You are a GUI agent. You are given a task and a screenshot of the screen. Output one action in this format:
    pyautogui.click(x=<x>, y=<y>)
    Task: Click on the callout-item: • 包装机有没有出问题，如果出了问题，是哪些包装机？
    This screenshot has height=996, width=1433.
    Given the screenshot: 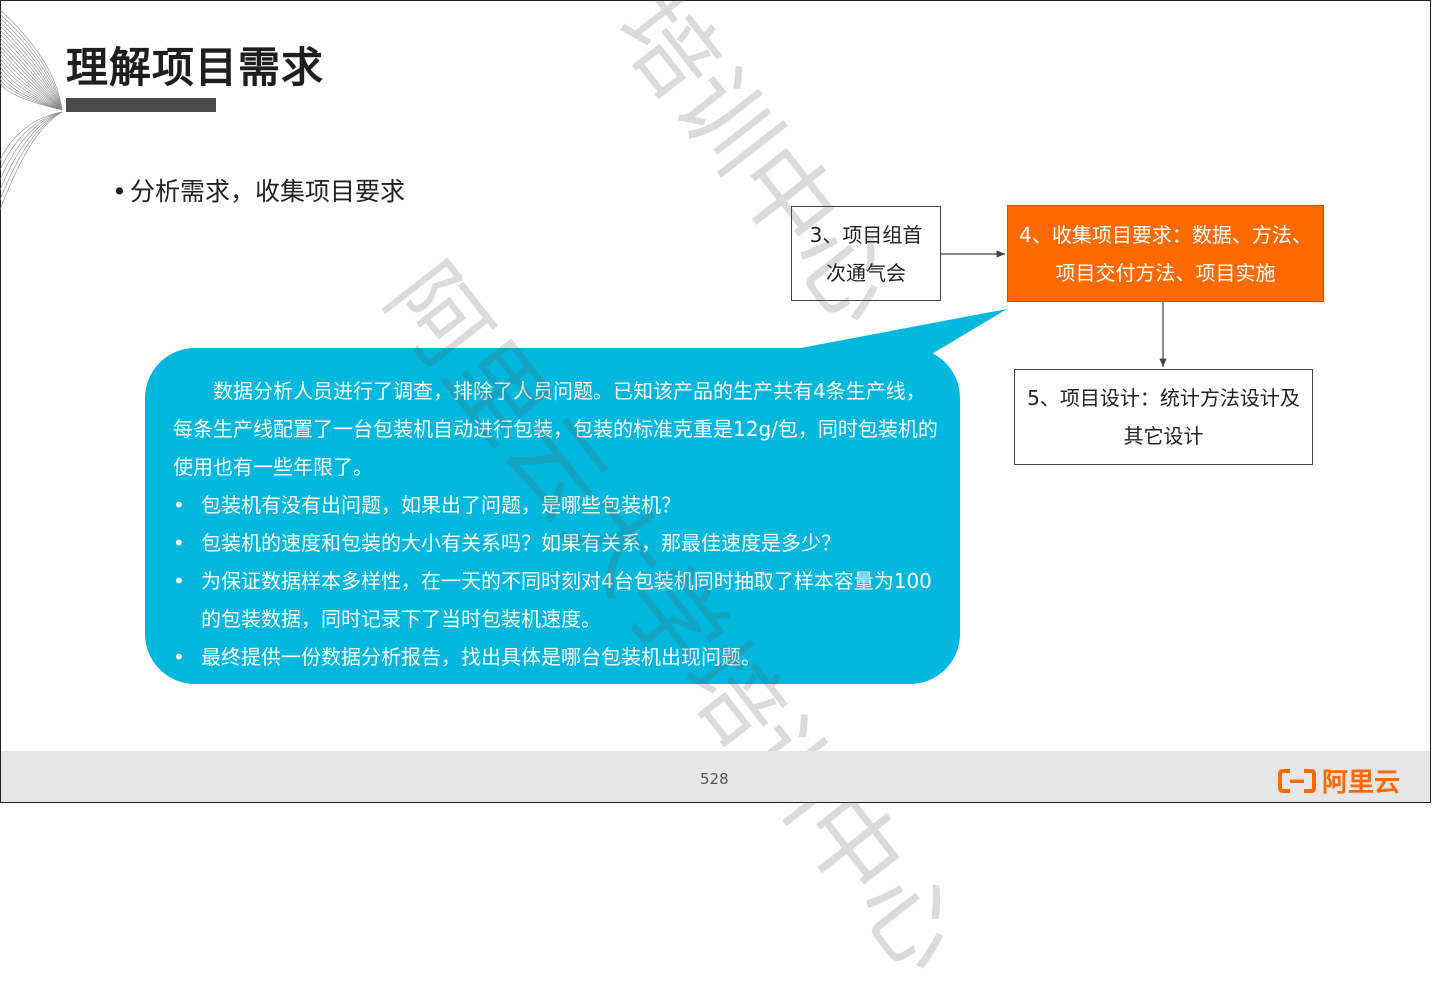 What is the action you would take?
    pyautogui.click(x=557, y=505)
    